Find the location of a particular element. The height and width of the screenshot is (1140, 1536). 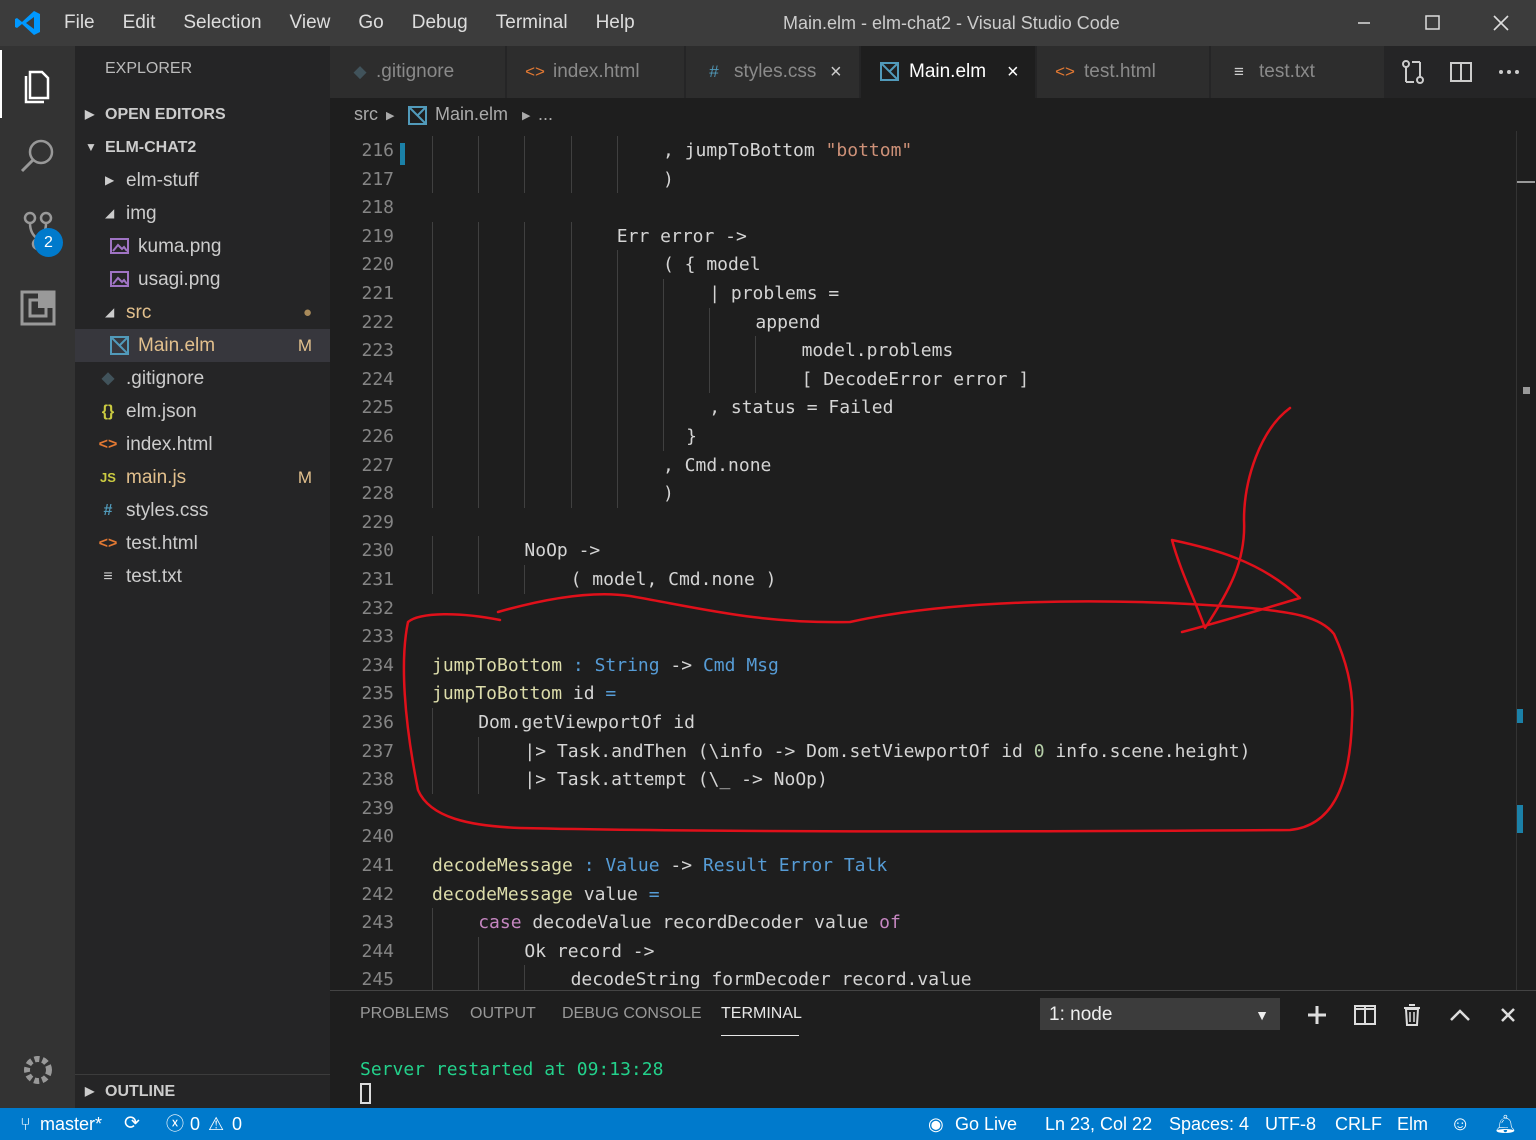

code-token: Result Error Talk is located at coordinates (795, 865).